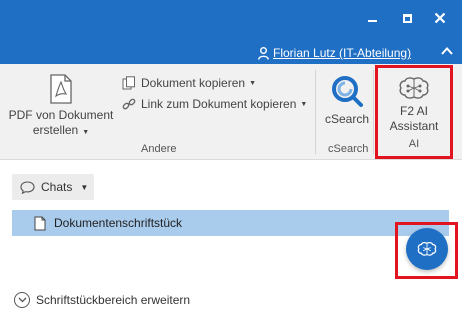 This screenshot has width=462, height=324. I want to click on pdf-button-line2: erstellen, so click(55, 130).